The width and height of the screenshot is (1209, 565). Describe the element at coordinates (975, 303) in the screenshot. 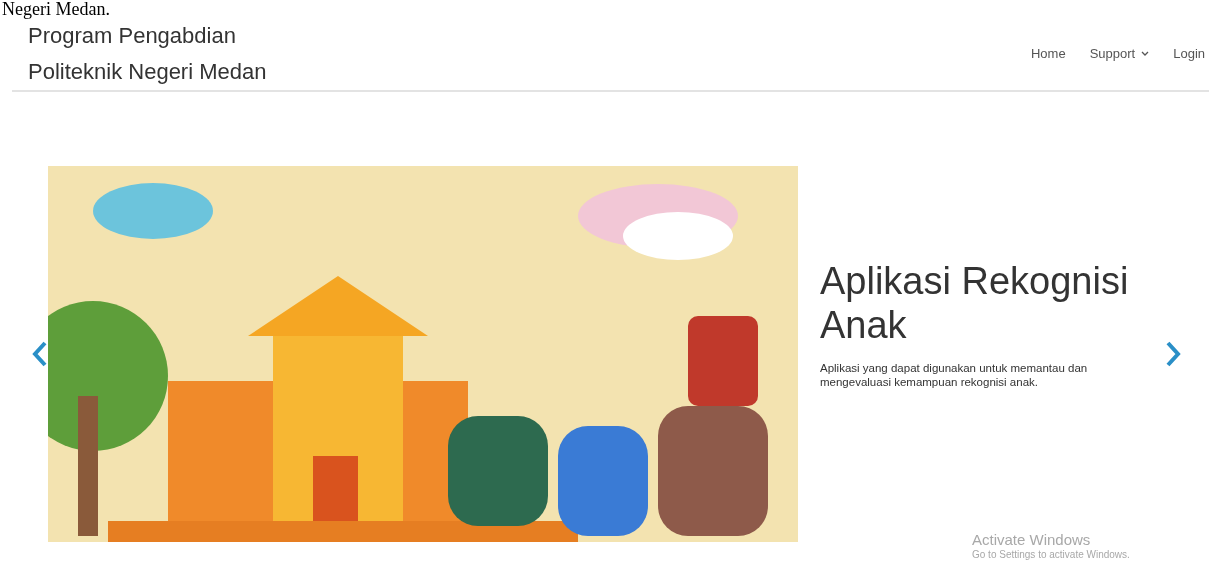

I see `slide-title: Aplikasi Rekognisi Anak` at that location.